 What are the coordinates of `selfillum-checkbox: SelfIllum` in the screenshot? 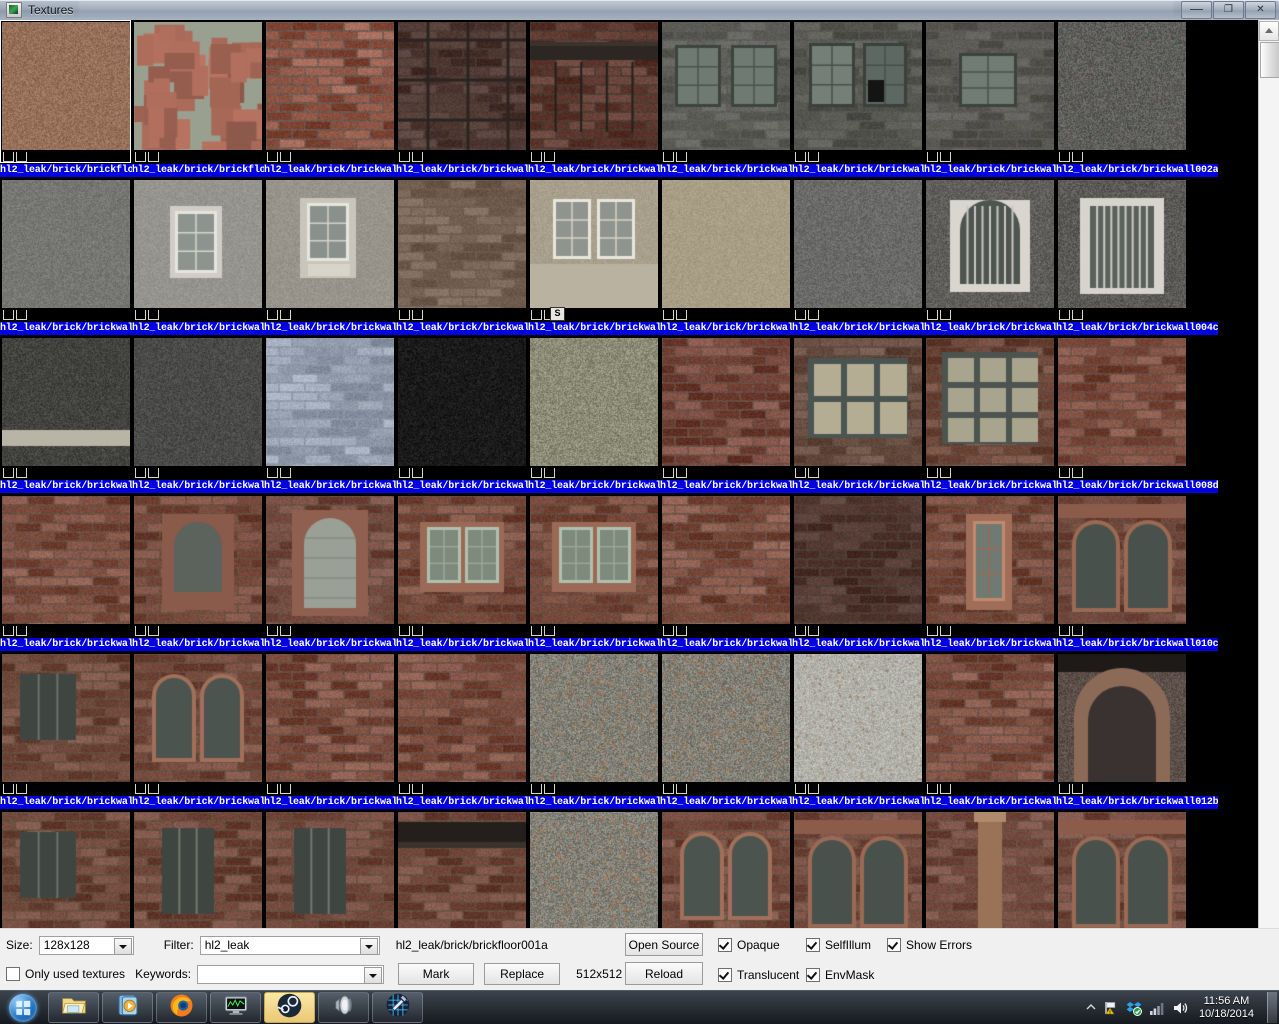 It's located at (838, 945).